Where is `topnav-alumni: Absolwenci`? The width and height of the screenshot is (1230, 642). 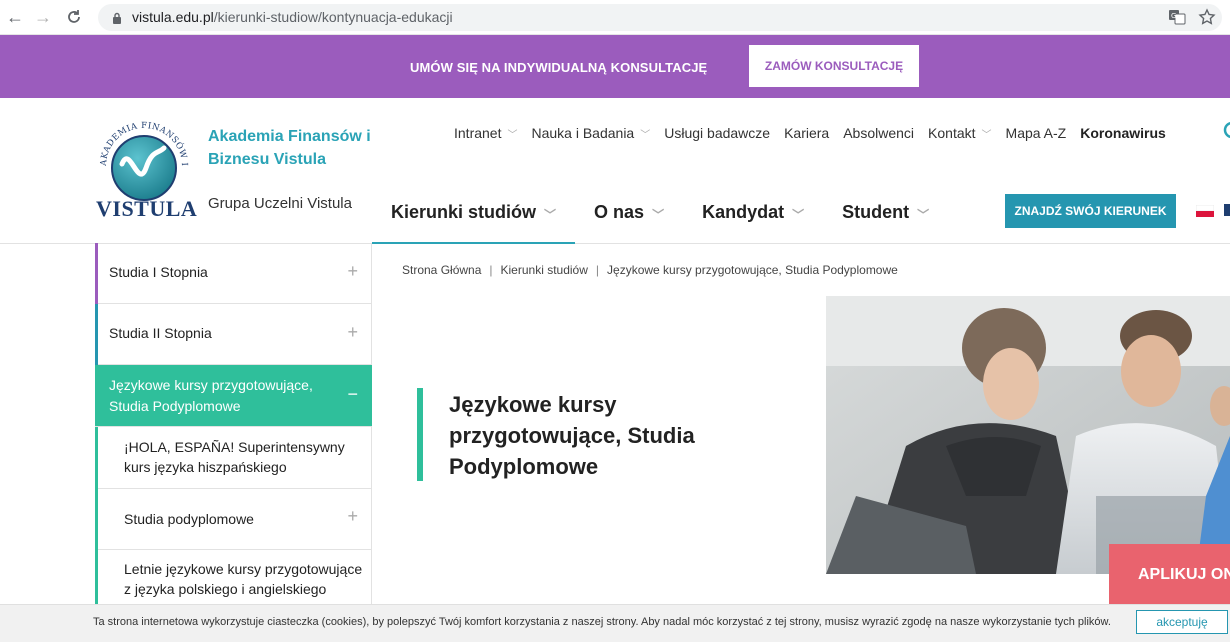 topnav-alumni: Absolwenci is located at coordinates (878, 133).